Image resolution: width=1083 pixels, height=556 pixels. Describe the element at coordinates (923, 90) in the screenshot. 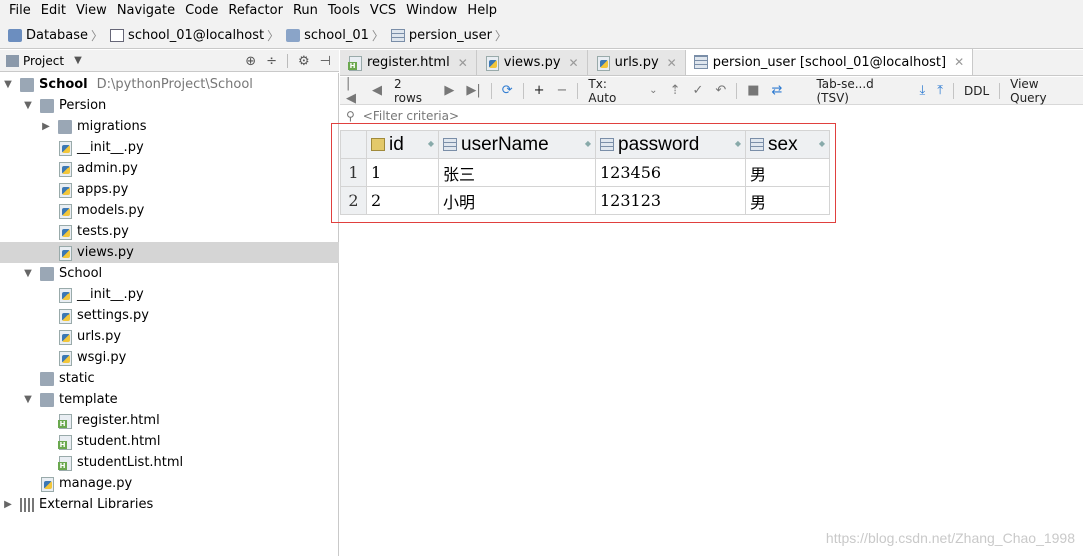

I see `download-icon: ⤓` at that location.